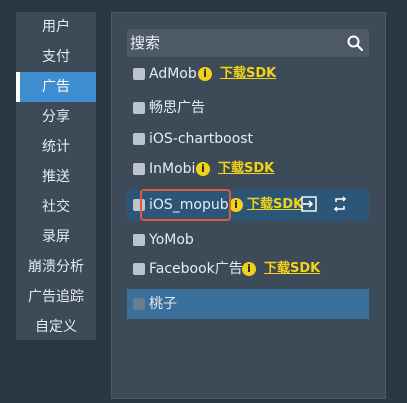 This screenshot has height=403, width=407. I want to click on search-icon, so click(355, 43).